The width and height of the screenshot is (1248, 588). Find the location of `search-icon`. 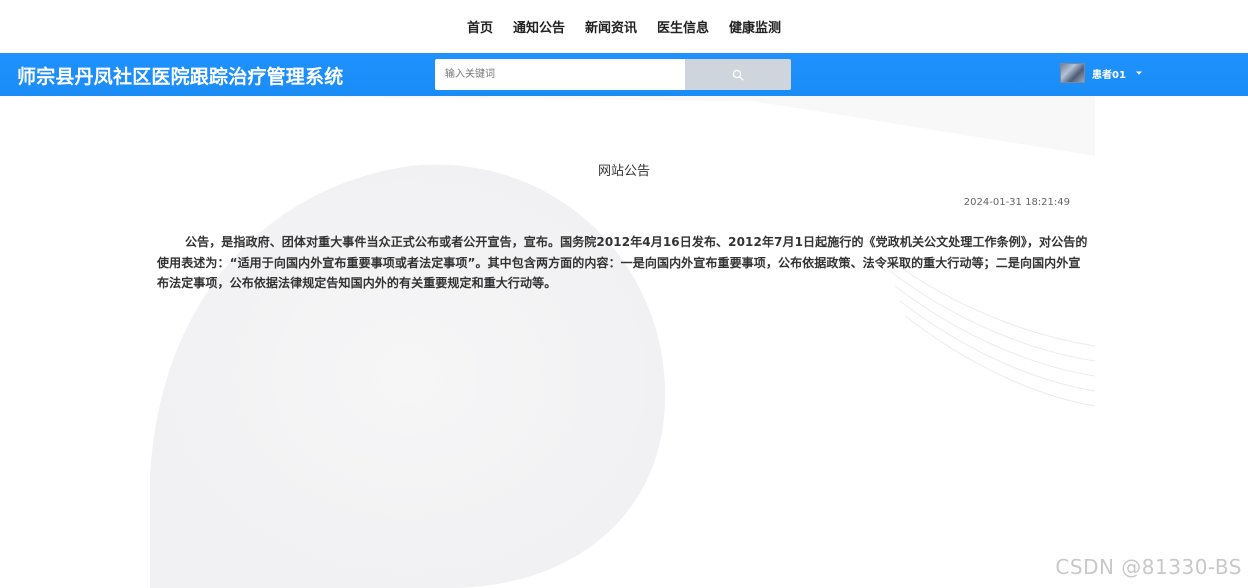

search-icon is located at coordinates (738, 74).